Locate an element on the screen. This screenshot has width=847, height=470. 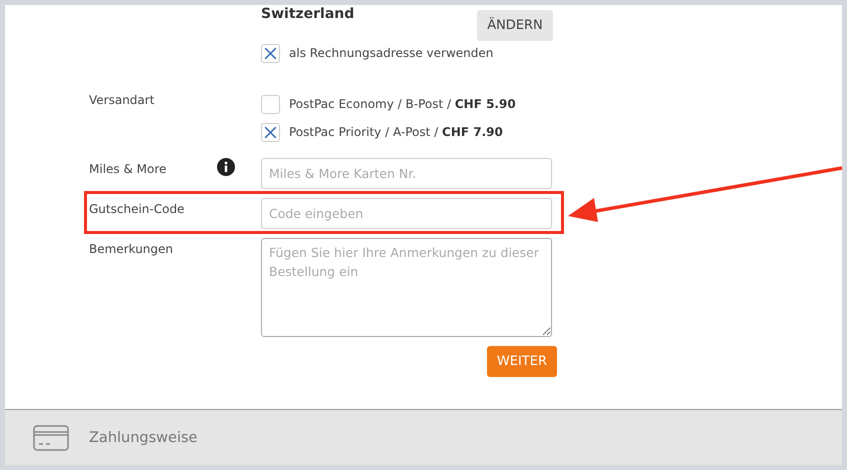
change-button: ÄNDERN is located at coordinates (515, 25).